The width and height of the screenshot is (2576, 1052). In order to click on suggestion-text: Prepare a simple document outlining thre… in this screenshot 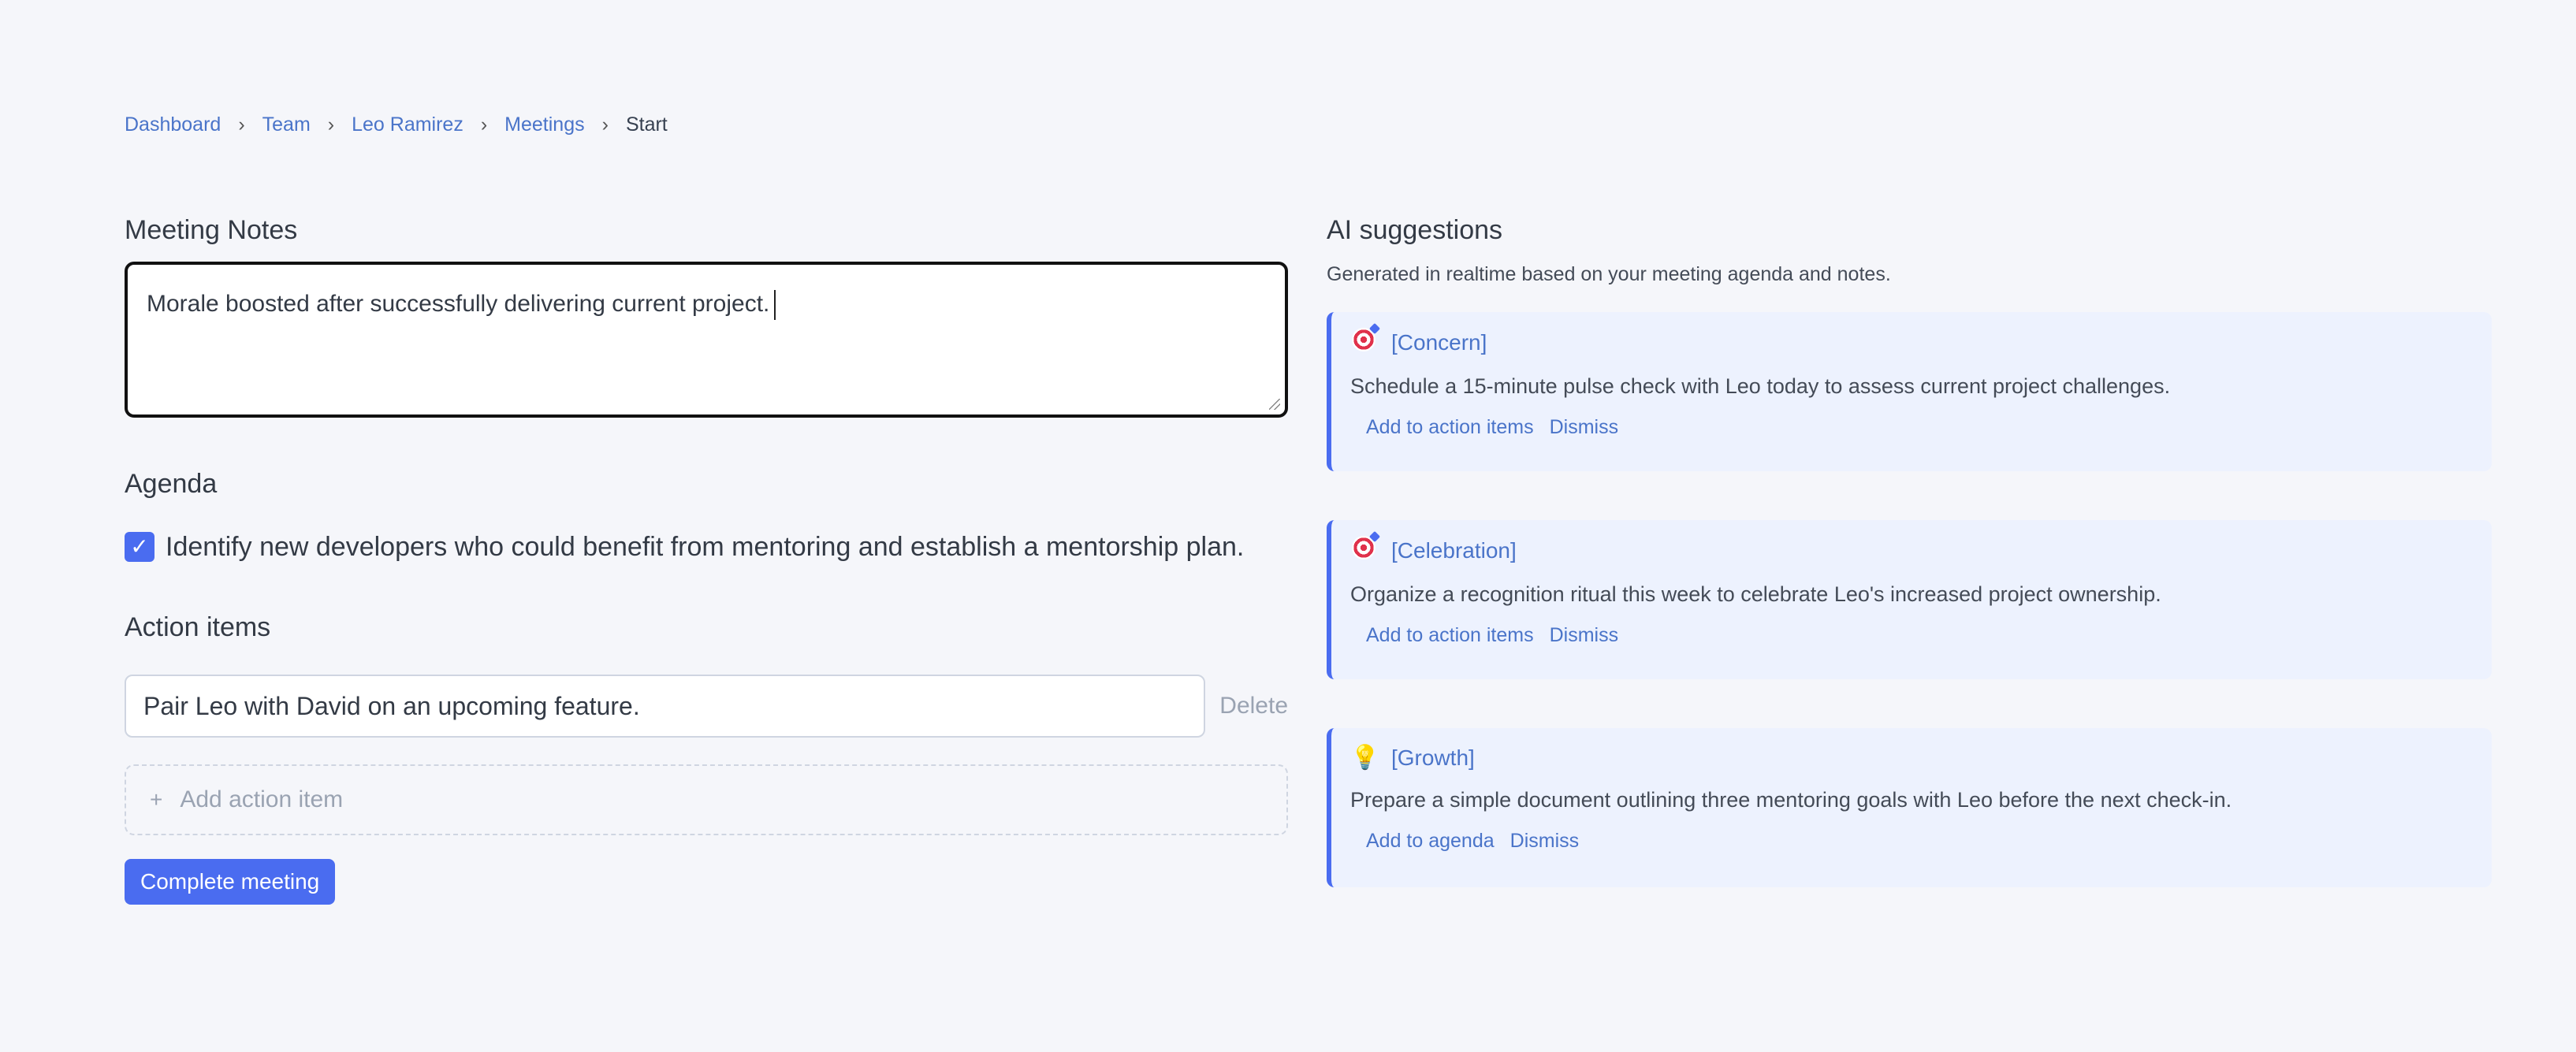, I will do `click(1791, 800)`.